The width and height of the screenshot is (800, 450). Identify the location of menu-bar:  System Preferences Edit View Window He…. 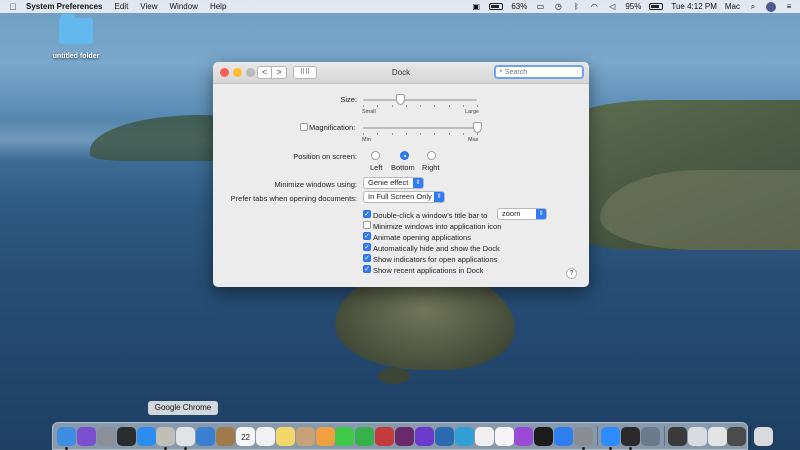
(400, 6).